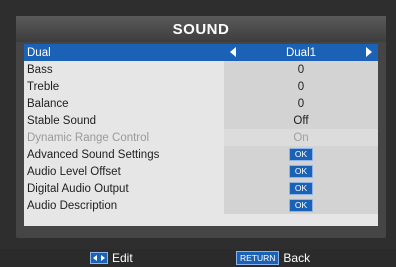  What do you see at coordinates (297, 258) in the screenshot?
I see `back-label: Back` at bounding box center [297, 258].